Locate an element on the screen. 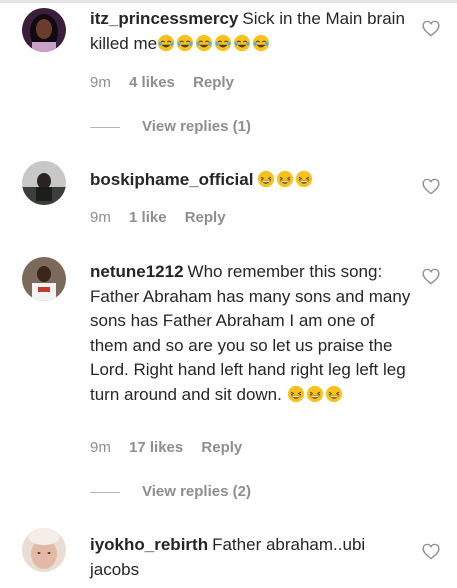 The image size is (457, 588). comment-body: boskiphame_official is located at coordinates (250, 180).